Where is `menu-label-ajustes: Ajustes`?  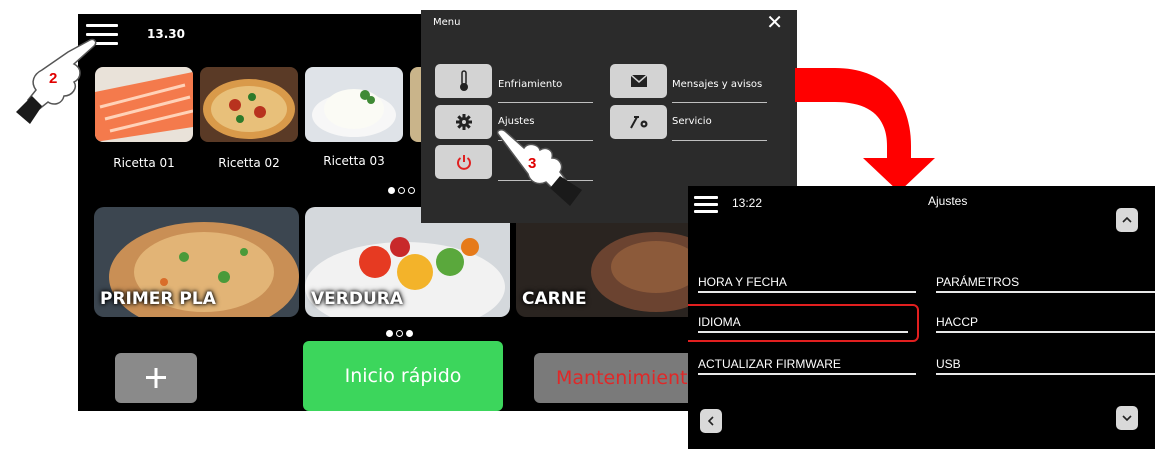
menu-label-ajustes: Ajustes is located at coordinates (516, 121).